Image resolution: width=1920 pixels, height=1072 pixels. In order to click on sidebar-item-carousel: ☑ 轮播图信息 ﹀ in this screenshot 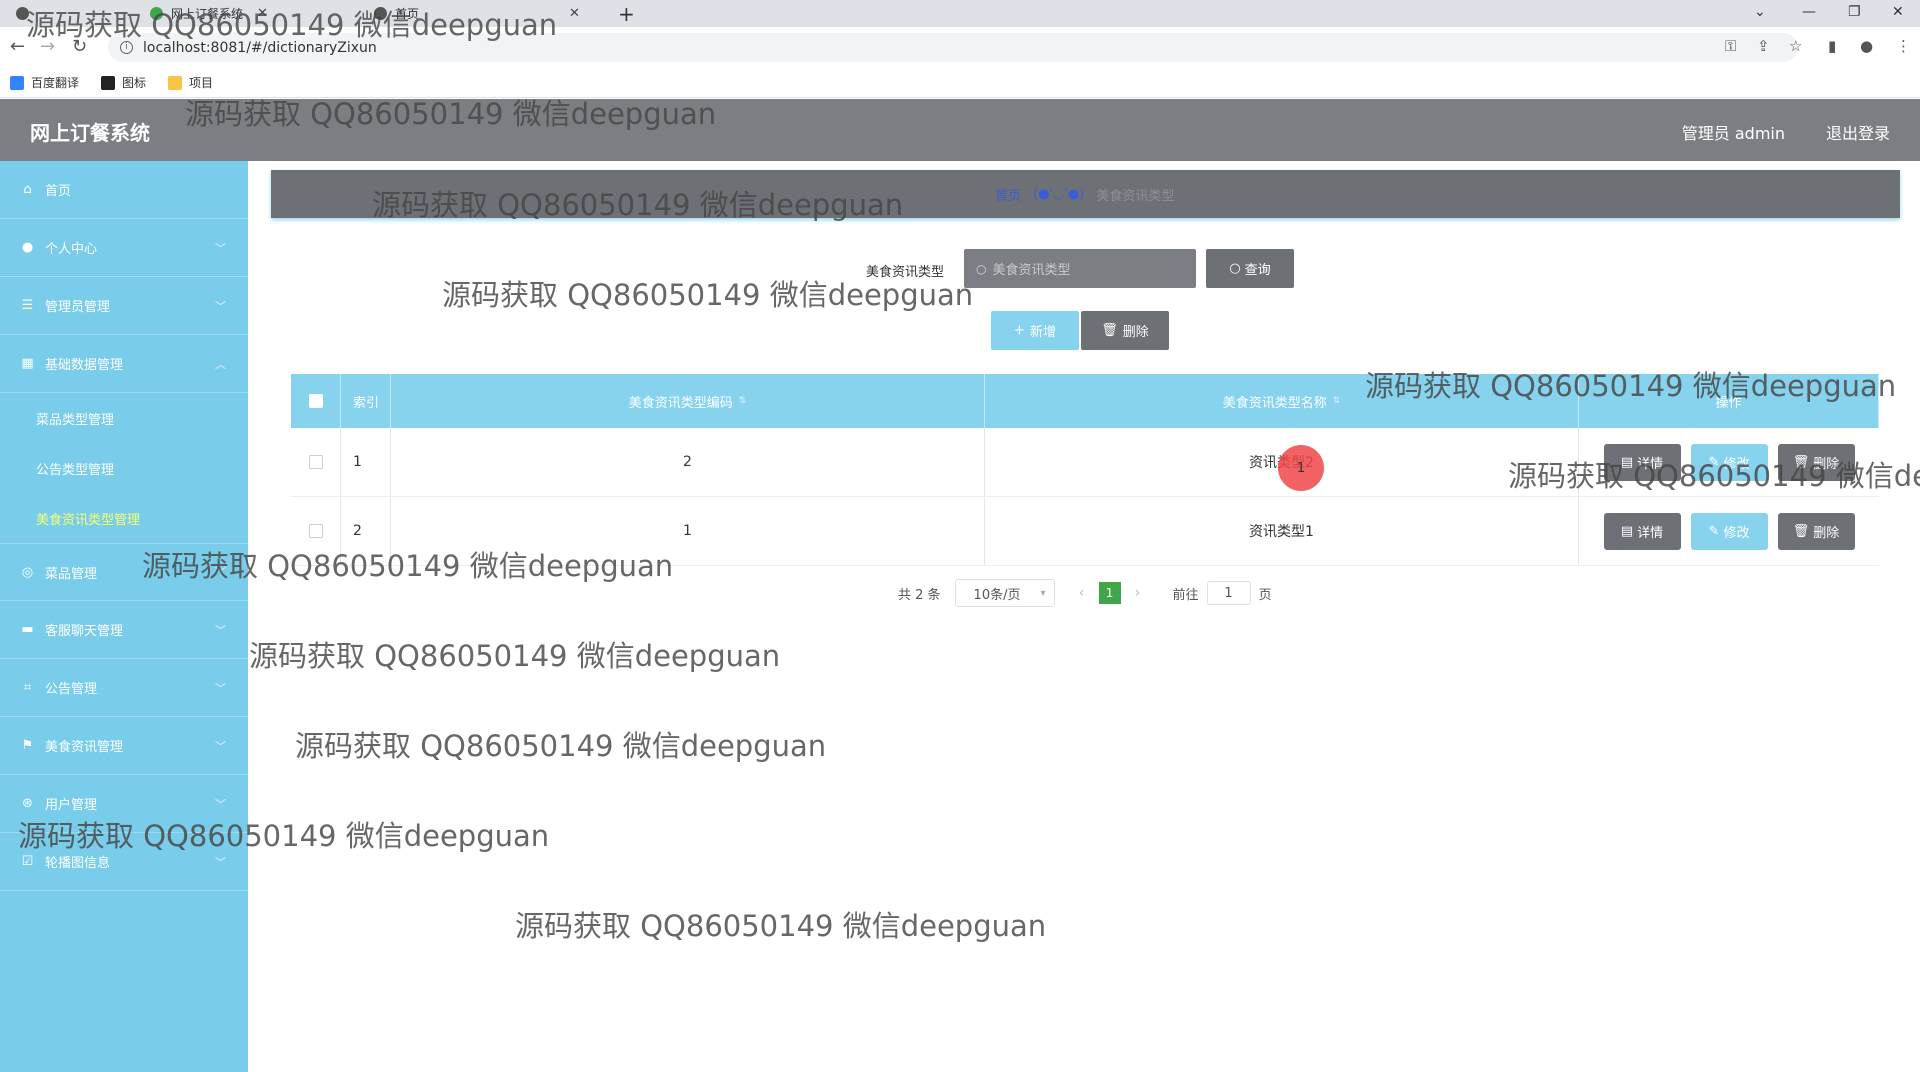, I will do `click(124, 862)`.